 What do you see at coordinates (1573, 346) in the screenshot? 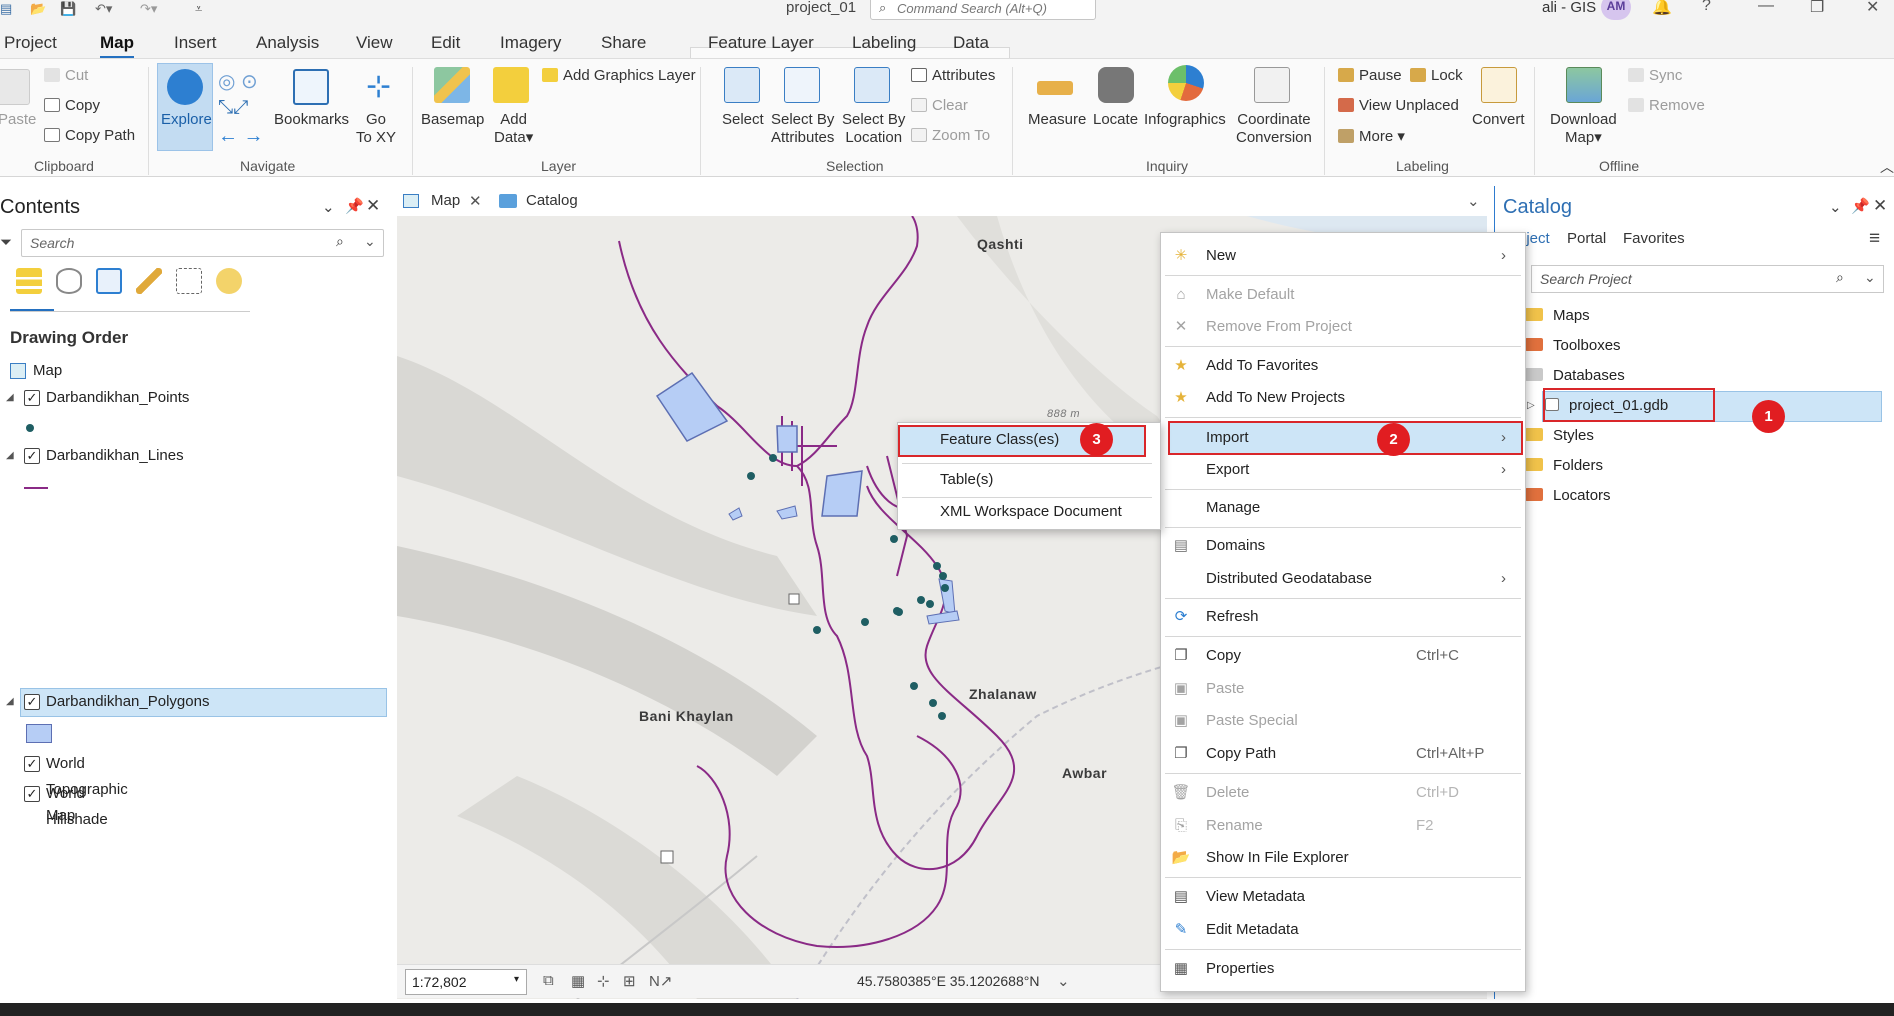
I see `catalog-item-toolboxes: Toolboxes` at bounding box center [1573, 346].